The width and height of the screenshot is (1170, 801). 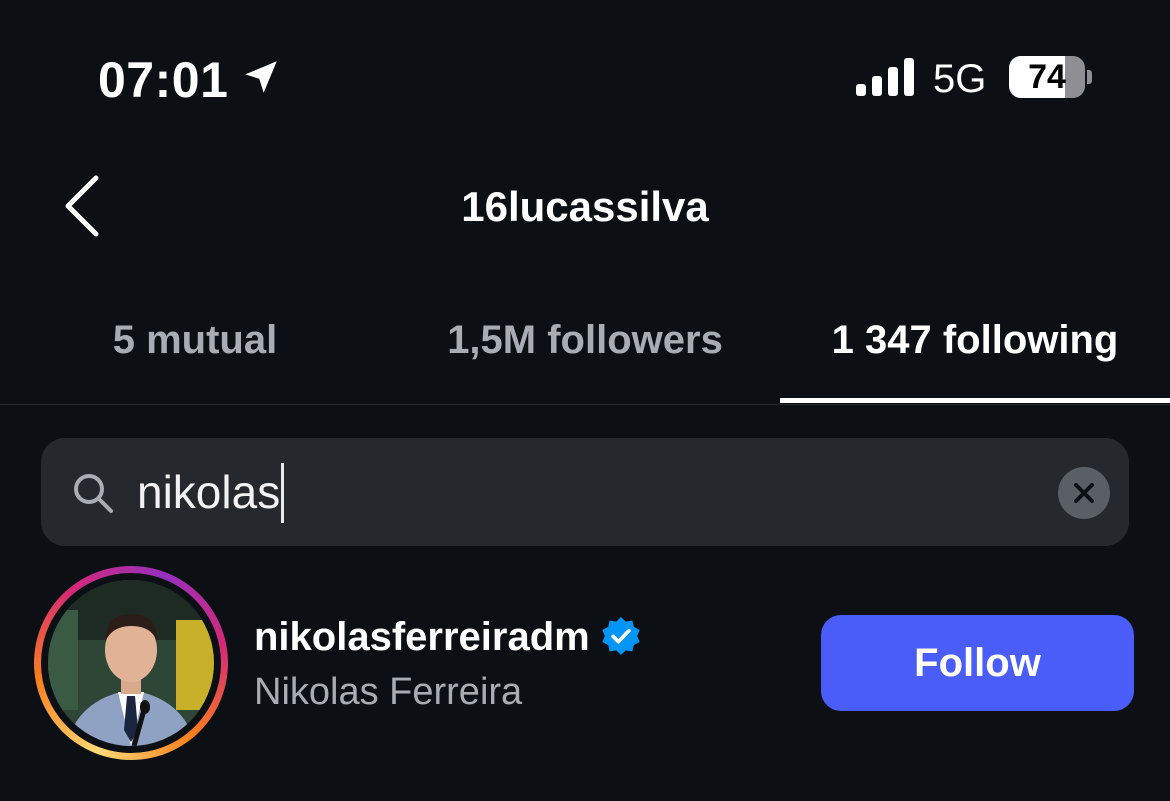 I want to click on chevron-left-icon, so click(x=82, y=206).